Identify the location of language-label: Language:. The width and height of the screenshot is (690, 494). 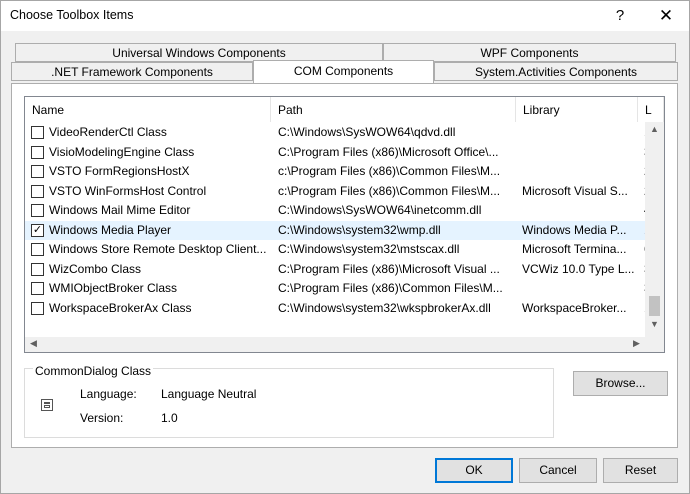
(108, 394).